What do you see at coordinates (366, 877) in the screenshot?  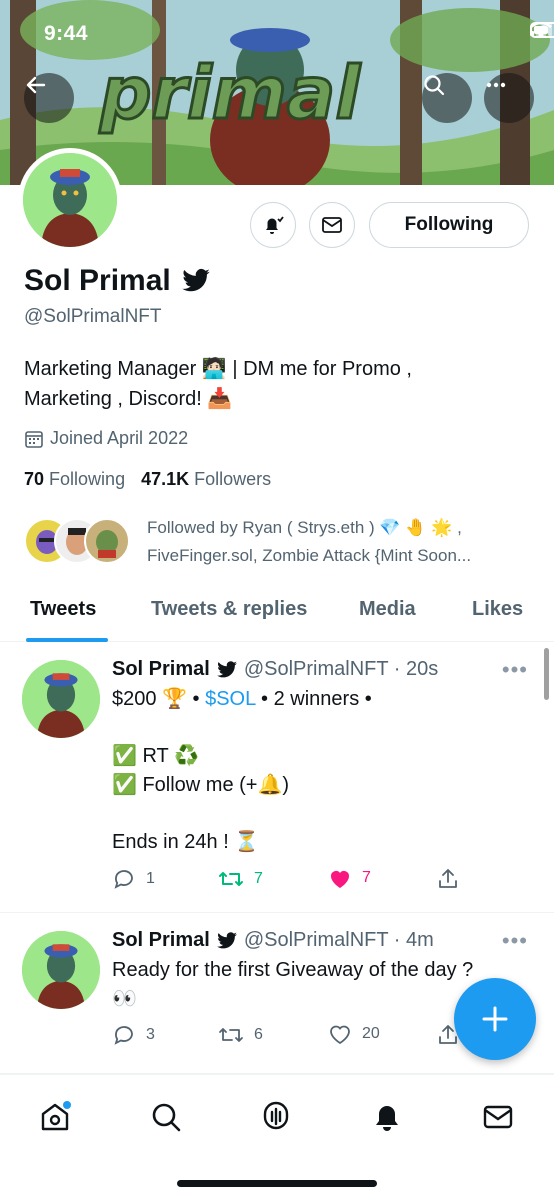 I see `like-count: 7` at bounding box center [366, 877].